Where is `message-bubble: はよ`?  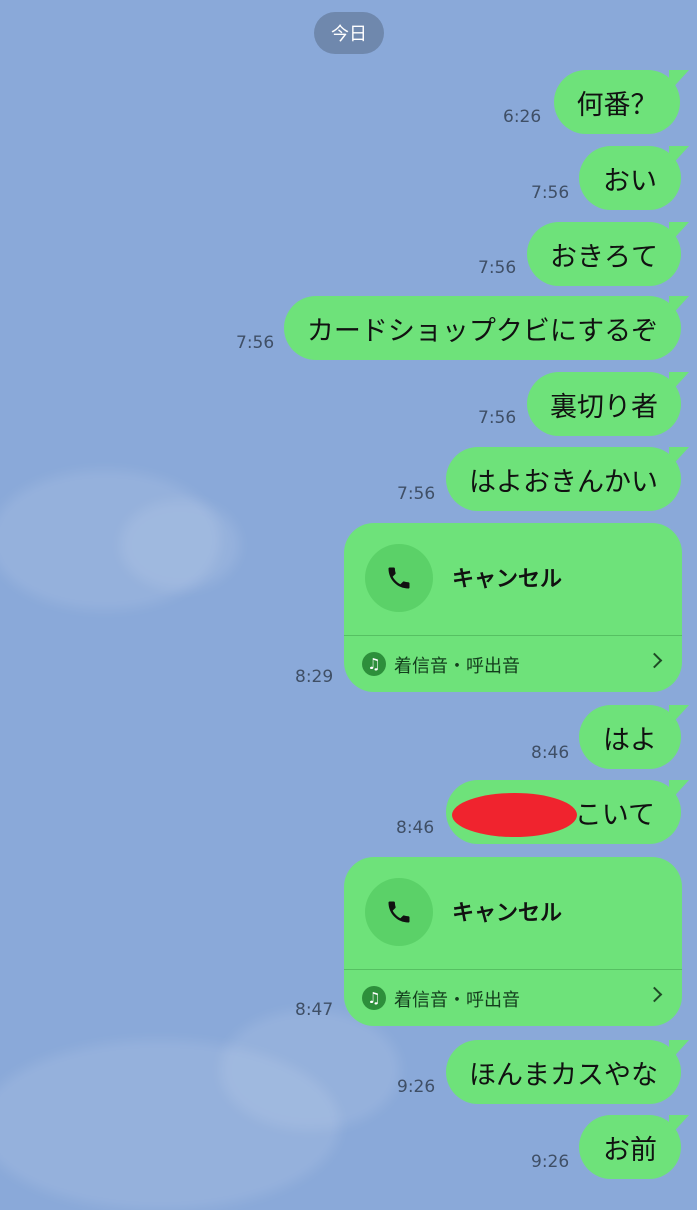
message-bubble: はよ is located at coordinates (630, 737).